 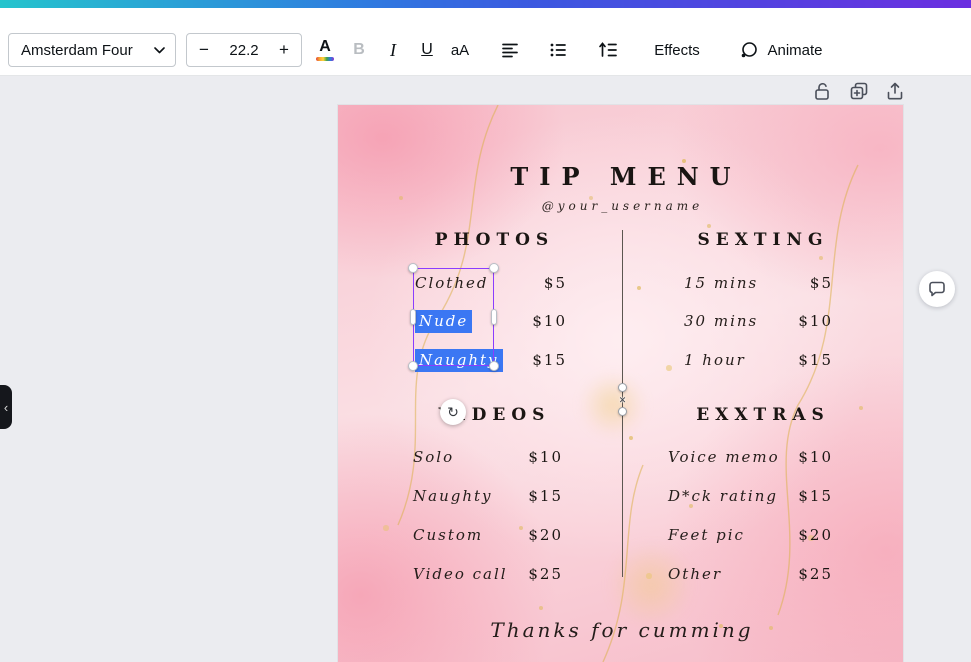 What do you see at coordinates (715, 360) in the screenshot?
I see `item-label: 1 hour` at bounding box center [715, 360].